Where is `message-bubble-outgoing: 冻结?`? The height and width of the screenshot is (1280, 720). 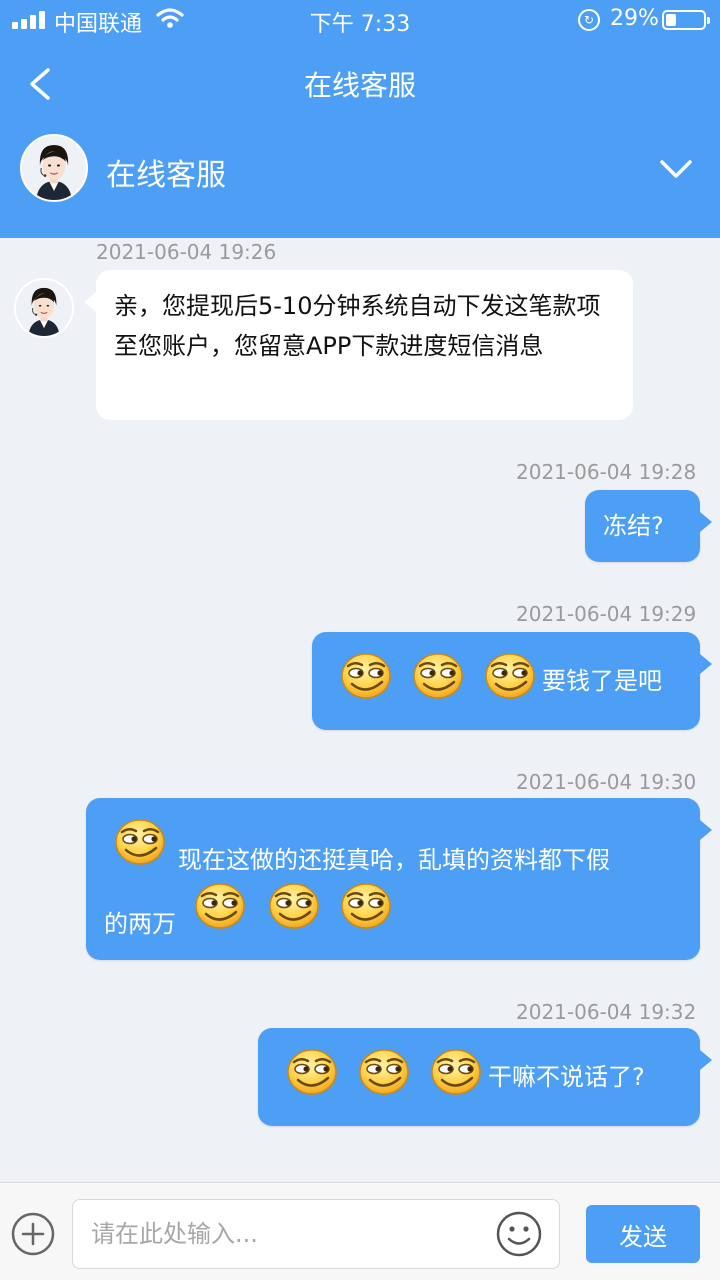
message-bubble-outgoing: 冻结? is located at coordinates (648, 526).